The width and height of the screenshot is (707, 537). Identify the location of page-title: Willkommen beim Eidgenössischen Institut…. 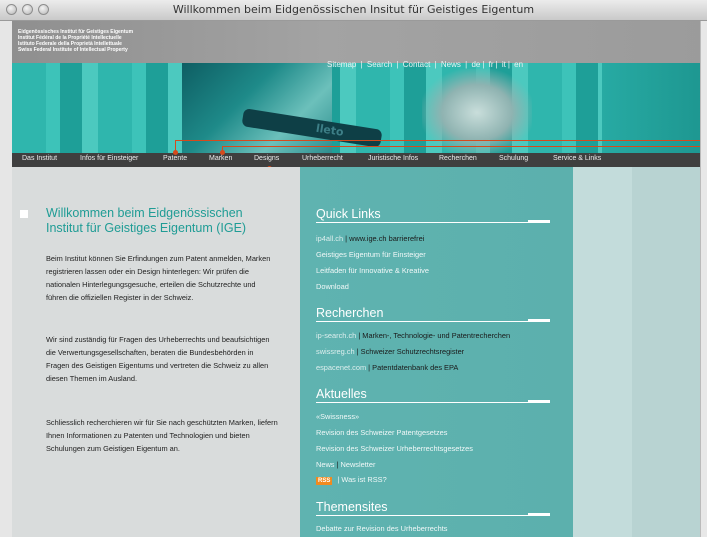
(146, 220).